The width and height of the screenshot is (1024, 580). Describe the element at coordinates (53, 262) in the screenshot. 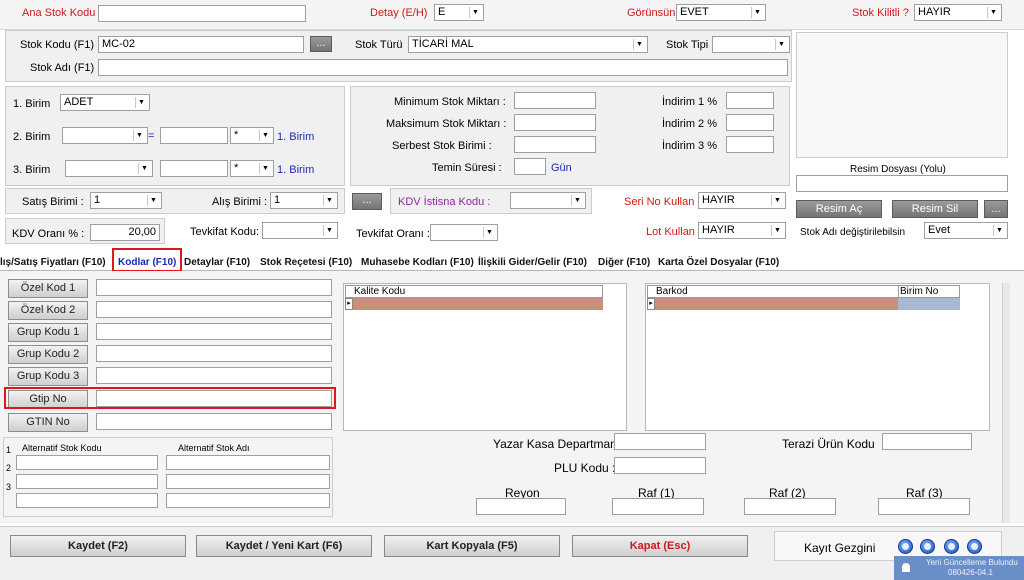

I see `tab-alis-satis-fiyatlari: lış/Satış Fiyatları (F10)` at that location.